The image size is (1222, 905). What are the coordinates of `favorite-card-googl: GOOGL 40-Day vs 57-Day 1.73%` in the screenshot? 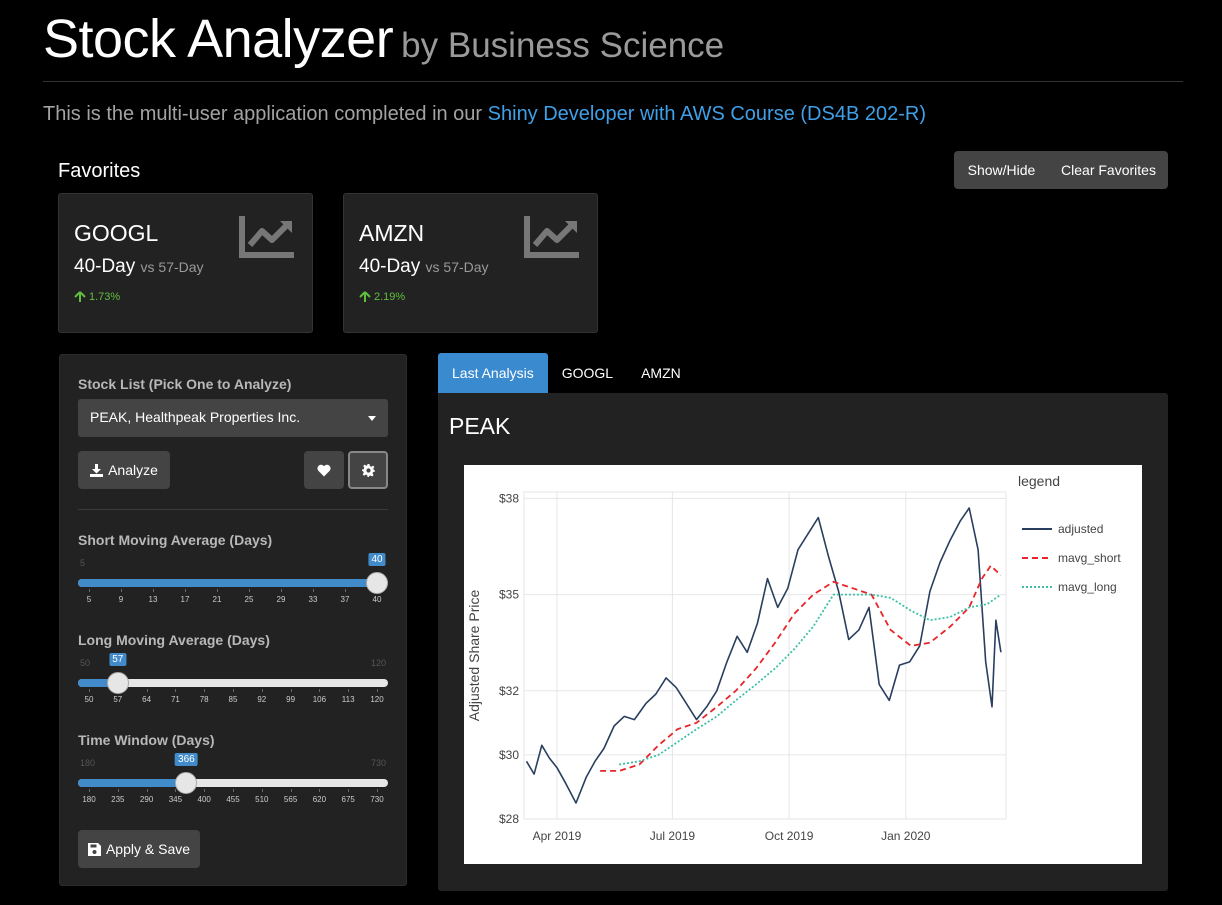 It's located at (185, 263).